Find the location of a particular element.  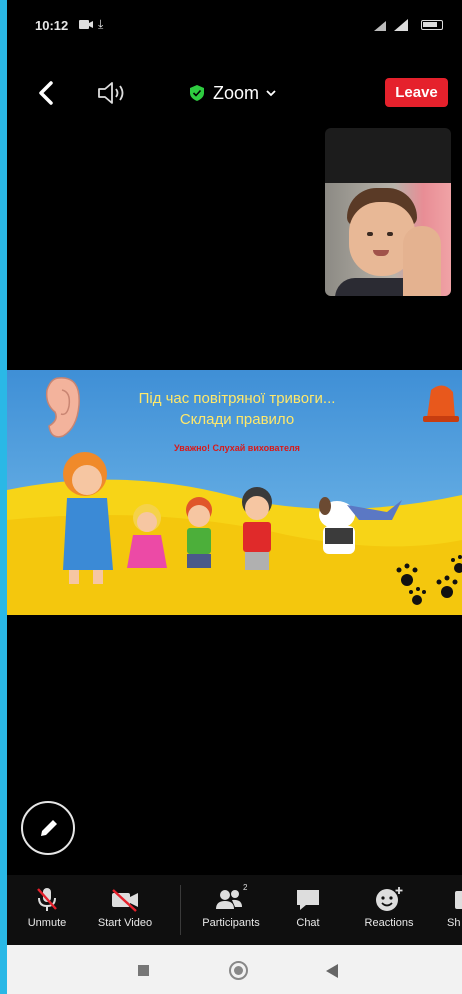

share-icon is located at coordinates (458, 900).